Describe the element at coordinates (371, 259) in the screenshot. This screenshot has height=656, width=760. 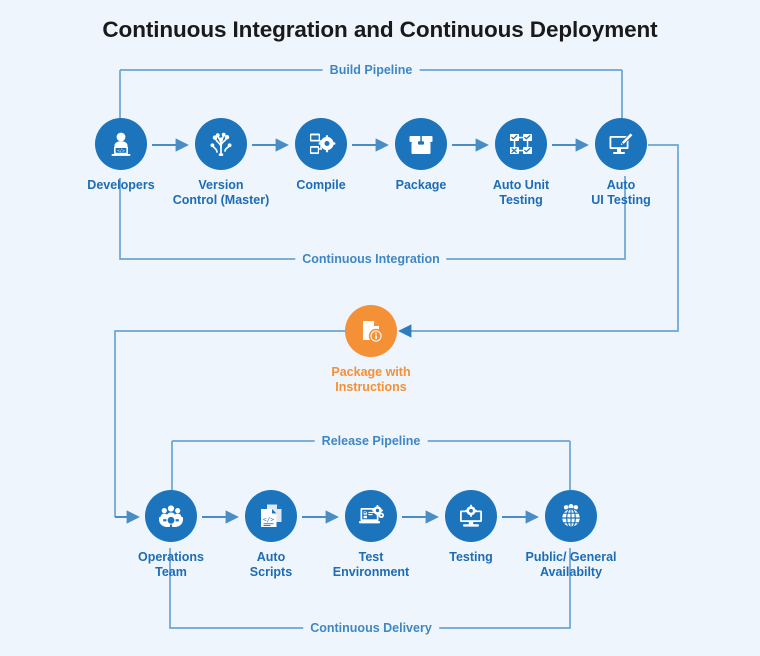
I see `bracket-label-continuous-integration: Continuous Integration` at that location.